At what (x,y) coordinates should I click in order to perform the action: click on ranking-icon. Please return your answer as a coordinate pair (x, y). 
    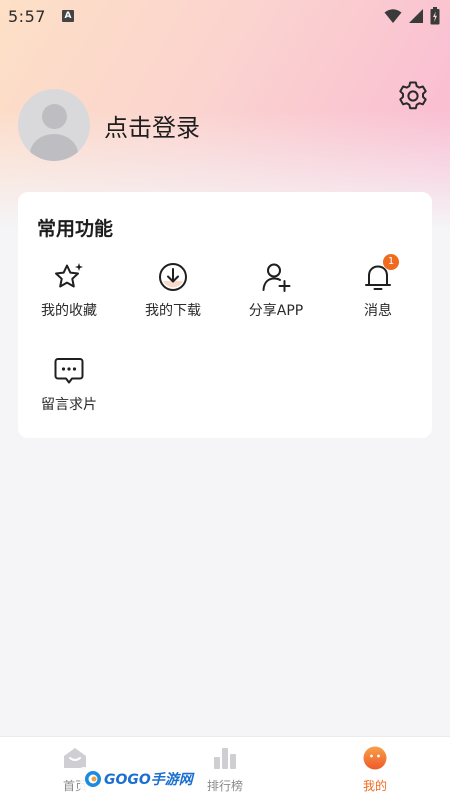
    Looking at the image, I should click on (225, 758).